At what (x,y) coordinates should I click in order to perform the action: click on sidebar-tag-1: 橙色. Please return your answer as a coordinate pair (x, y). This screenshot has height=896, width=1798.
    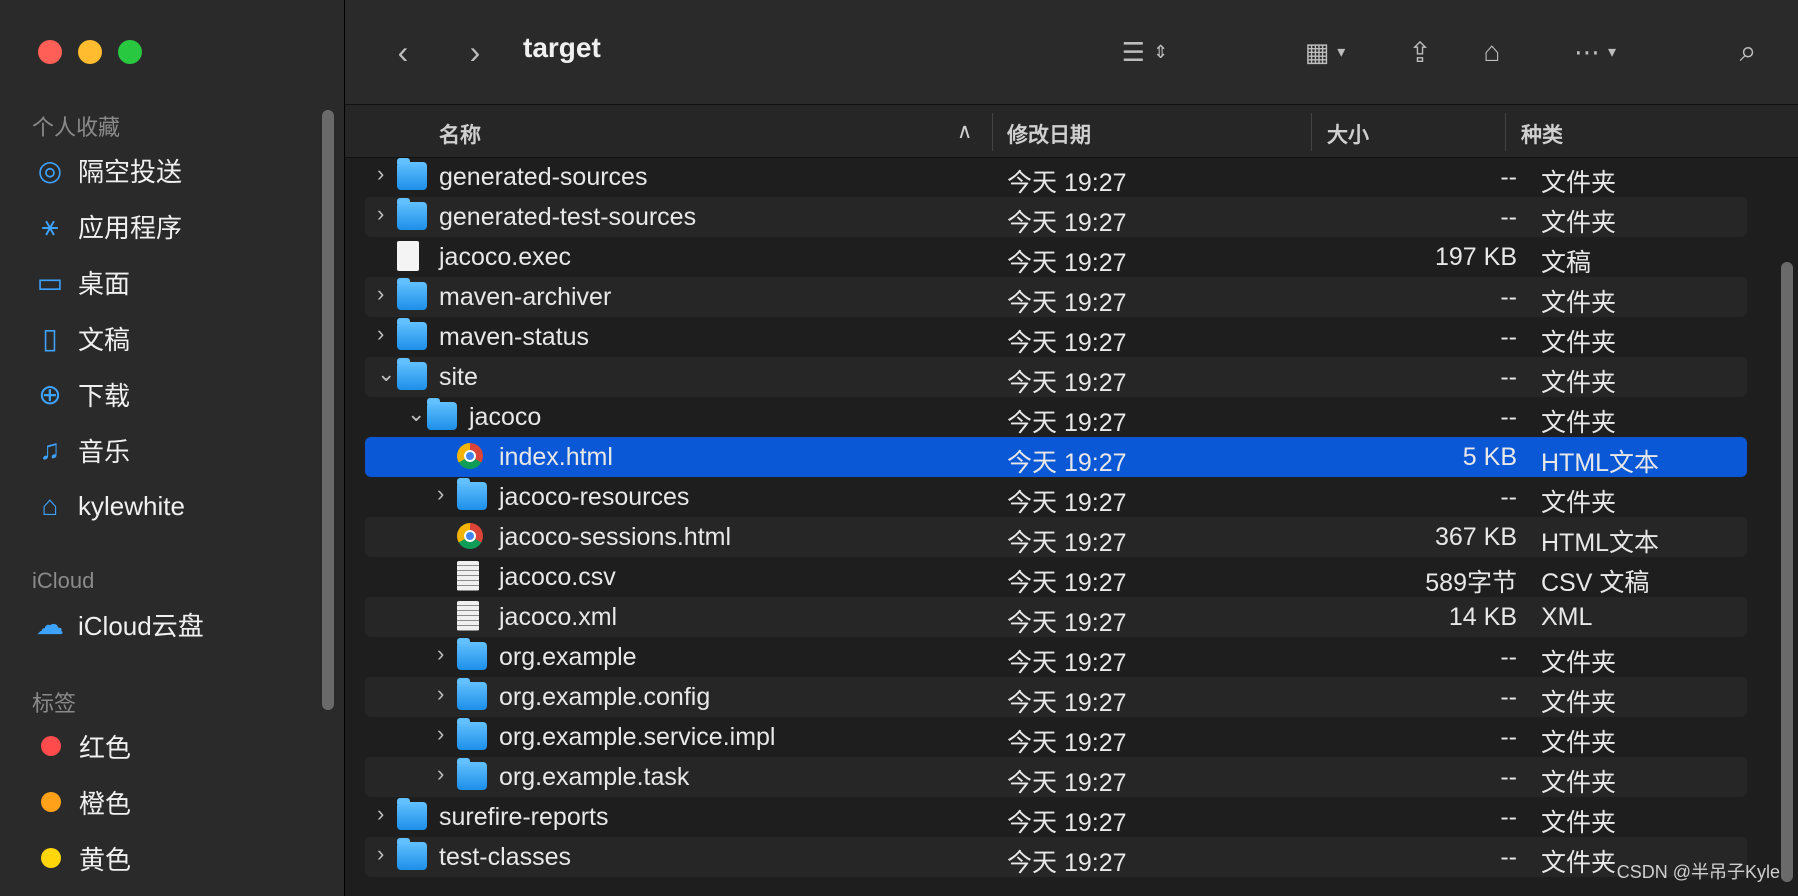
    Looking at the image, I should click on (175, 802).